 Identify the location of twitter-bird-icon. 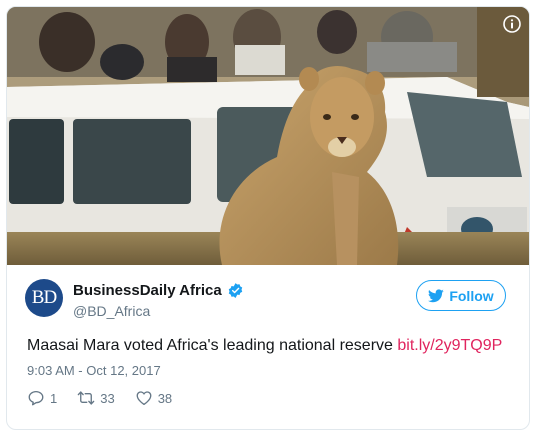
(436, 295).